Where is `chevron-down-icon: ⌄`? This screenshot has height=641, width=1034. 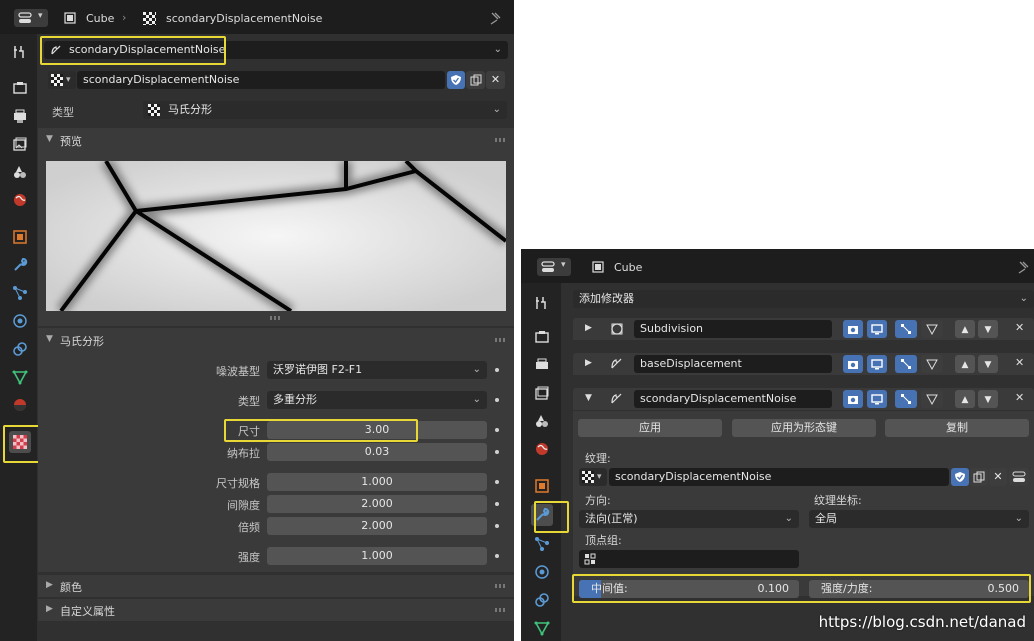 chevron-down-icon: ⌄ is located at coordinates (788, 518).